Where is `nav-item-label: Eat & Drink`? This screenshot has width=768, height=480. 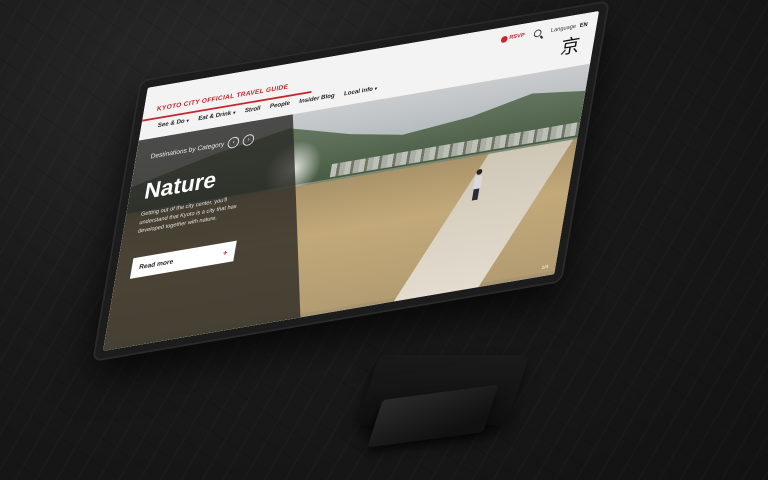
nav-item-label: Eat & Drink is located at coordinates (214, 116).